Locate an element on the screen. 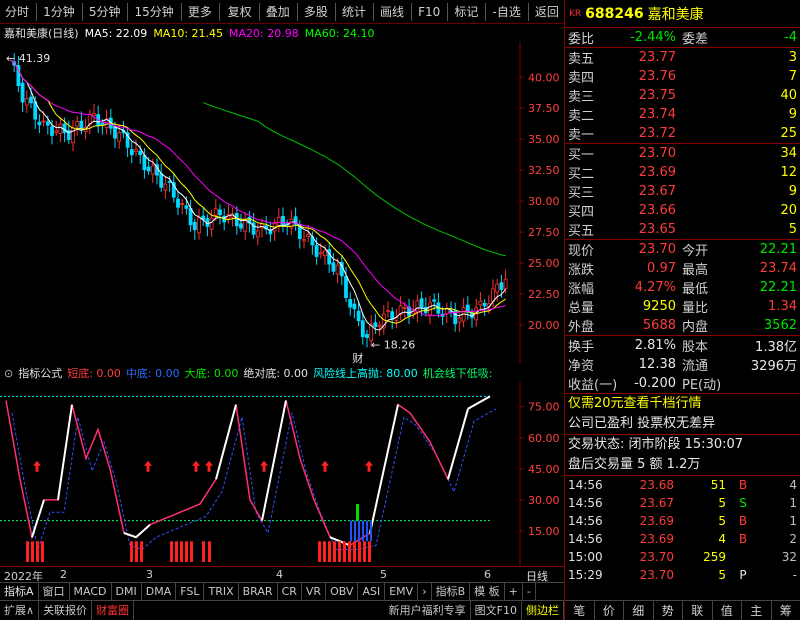 Image resolution: width=800 pixels, height=620 pixels. wealth-circle-button: 财富圈 is located at coordinates (113, 610).